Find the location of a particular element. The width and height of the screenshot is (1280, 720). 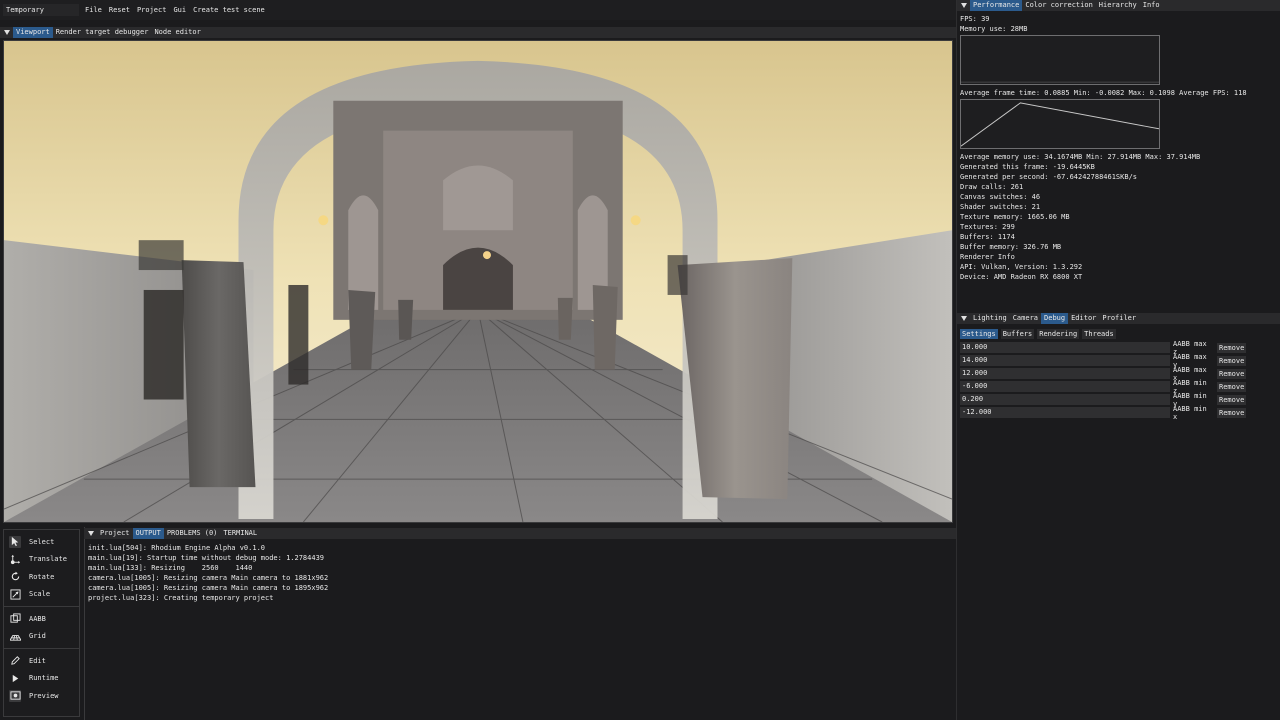

aabb-row: 12.000 AABB max x Remove is located at coordinates (1110, 374).